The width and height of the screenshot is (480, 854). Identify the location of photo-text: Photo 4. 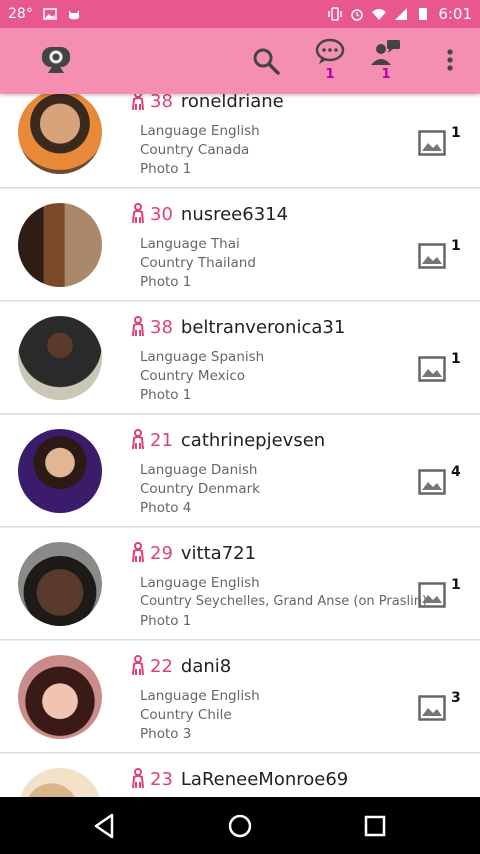
(166, 508).